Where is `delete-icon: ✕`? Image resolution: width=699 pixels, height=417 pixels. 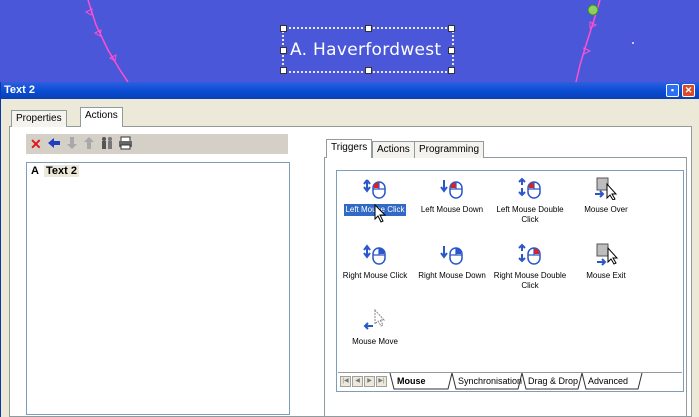
delete-icon: ✕ is located at coordinates (36, 144).